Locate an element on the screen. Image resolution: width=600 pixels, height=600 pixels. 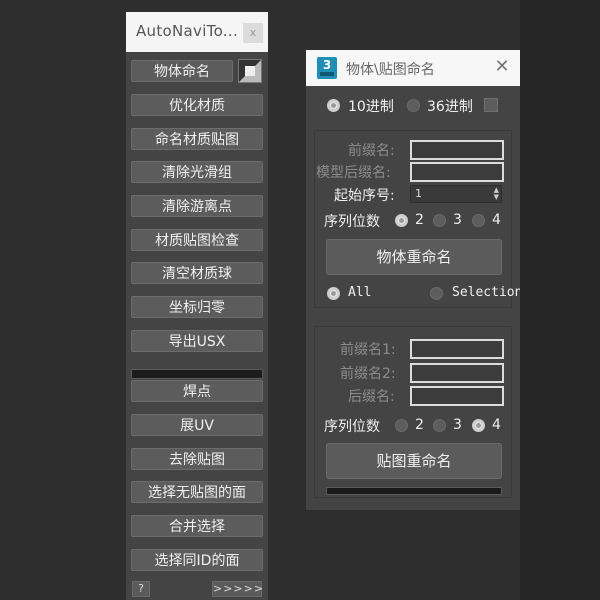
map-digits-4-radio is located at coordinates (478, 425).